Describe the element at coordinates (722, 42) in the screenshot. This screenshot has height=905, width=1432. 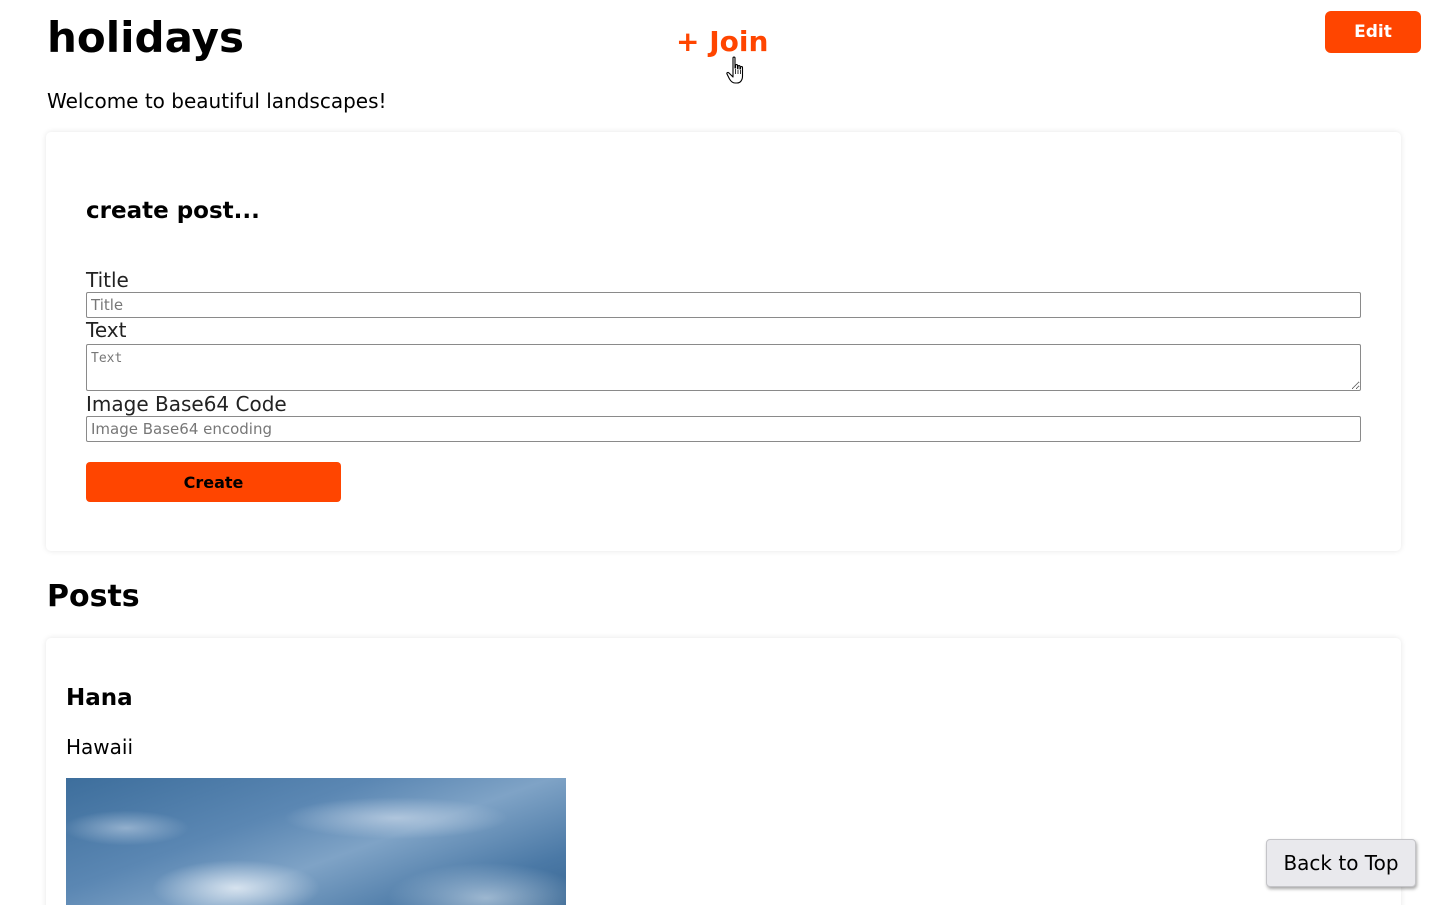
I see `join-link: + Join` at that location.